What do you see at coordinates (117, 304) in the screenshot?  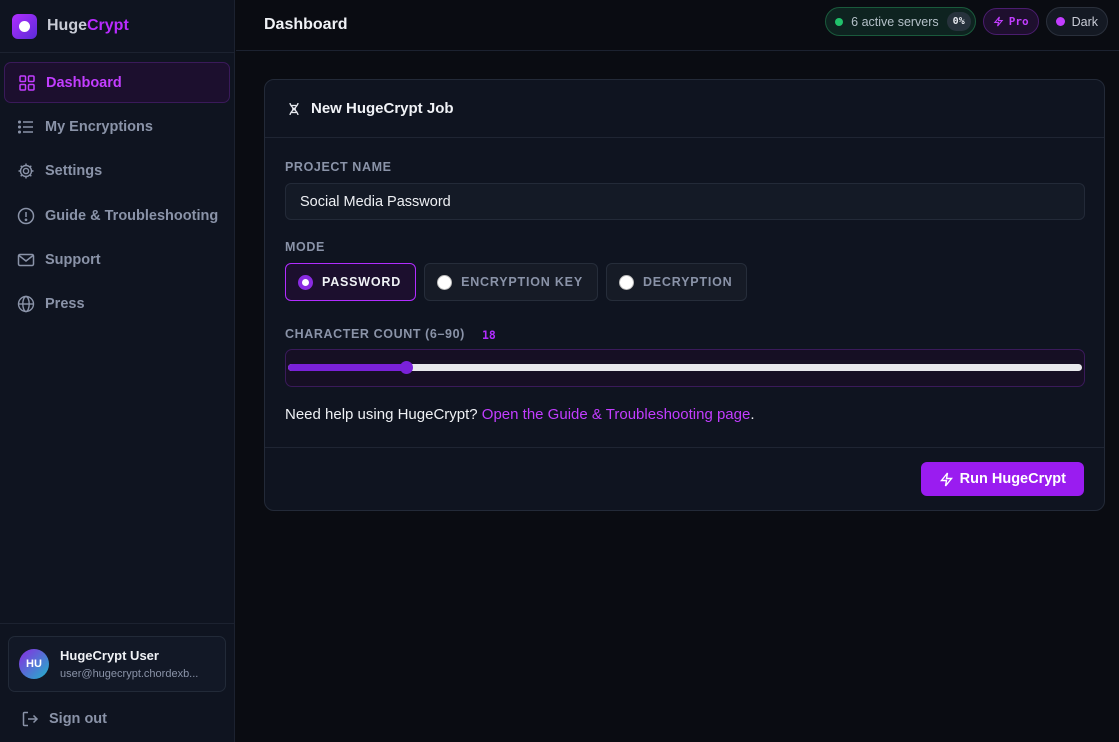 I see `sidebar-item-press: Press` at bounding box center [117, 304].